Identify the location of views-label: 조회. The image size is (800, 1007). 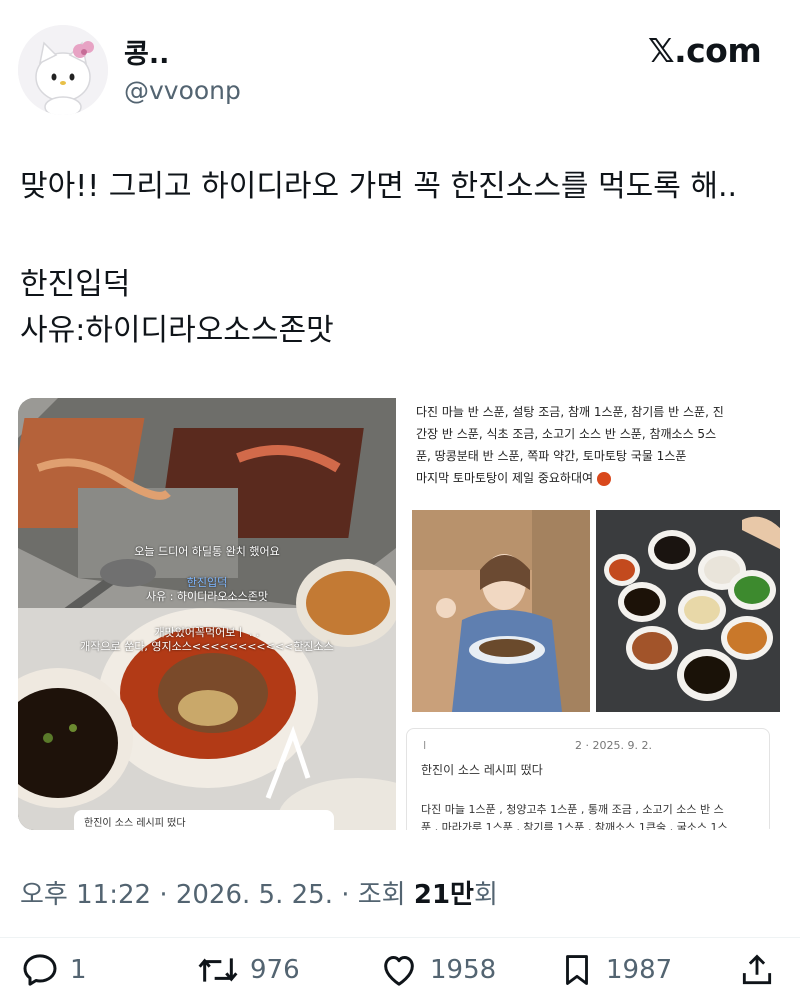
(381, 895).